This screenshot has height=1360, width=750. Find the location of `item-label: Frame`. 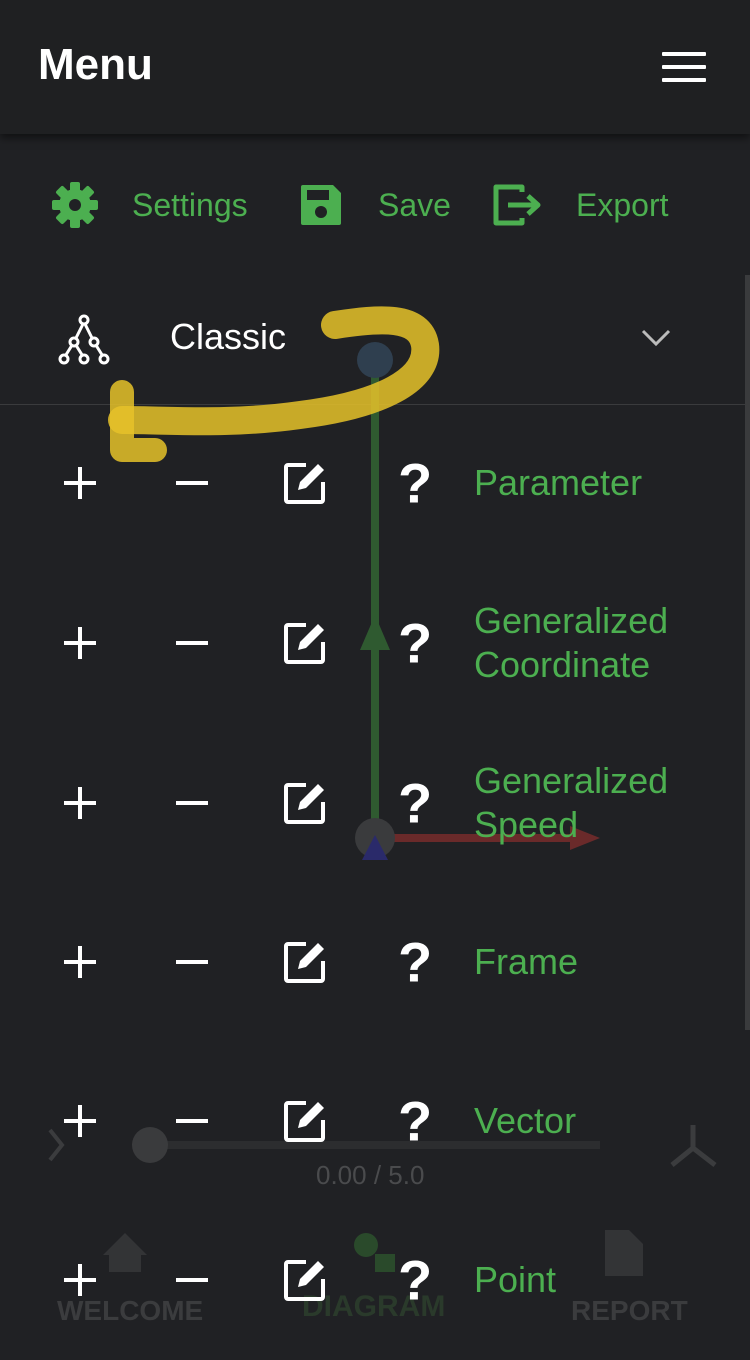

item-label: Frame is located at coordinates (526, 961).